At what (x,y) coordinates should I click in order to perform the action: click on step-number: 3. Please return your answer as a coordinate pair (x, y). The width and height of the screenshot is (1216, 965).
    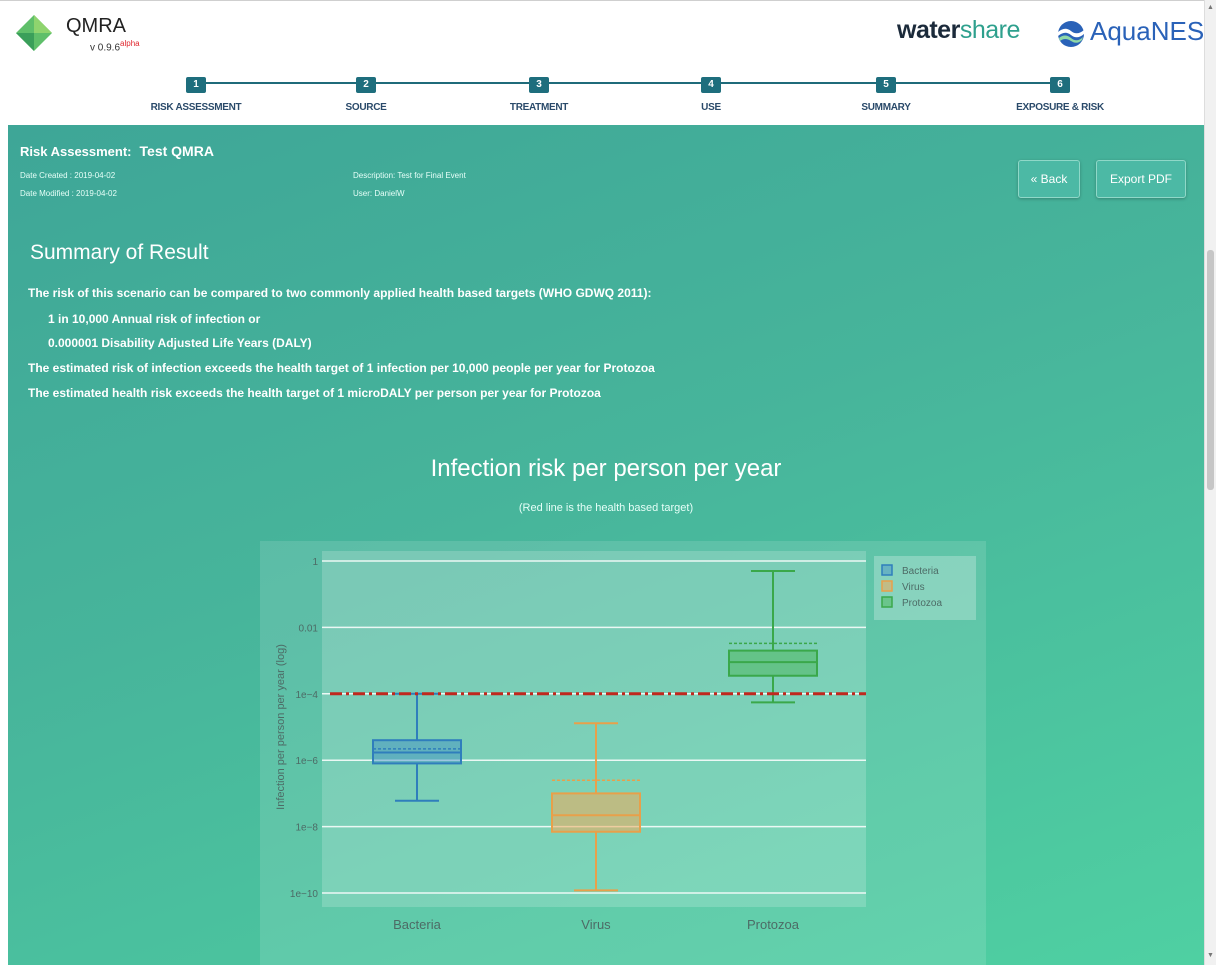
    Looking at the image, I should click on (539, 85).